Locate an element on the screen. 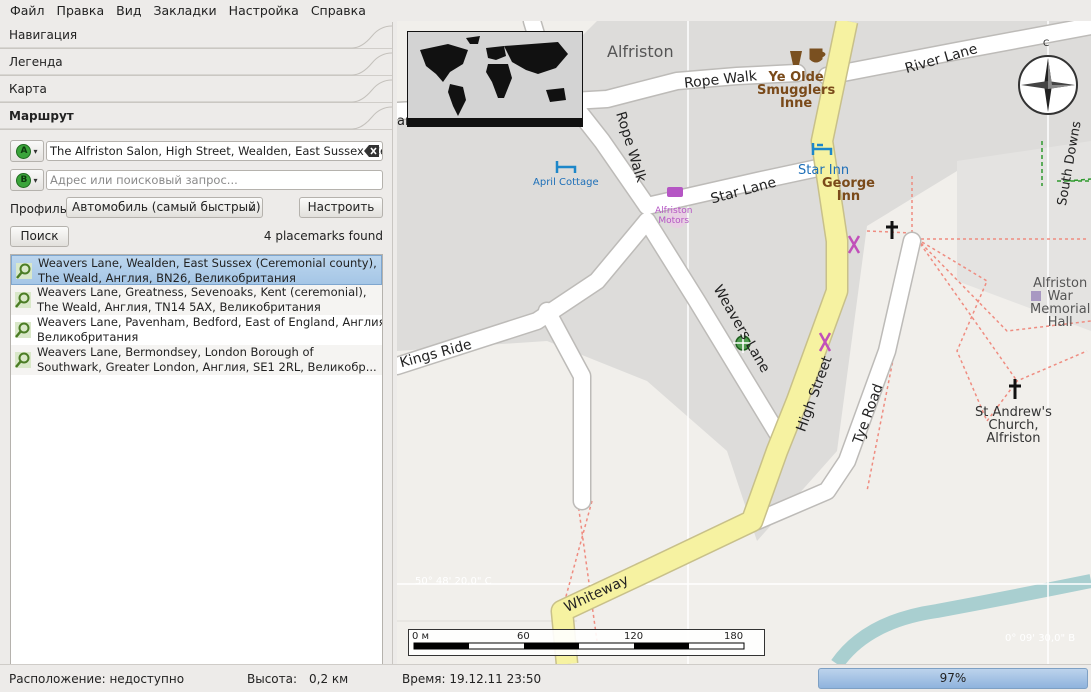 The image size is (1091, 692). point-a-button: A ▾ is located at coordinates (27, 151).